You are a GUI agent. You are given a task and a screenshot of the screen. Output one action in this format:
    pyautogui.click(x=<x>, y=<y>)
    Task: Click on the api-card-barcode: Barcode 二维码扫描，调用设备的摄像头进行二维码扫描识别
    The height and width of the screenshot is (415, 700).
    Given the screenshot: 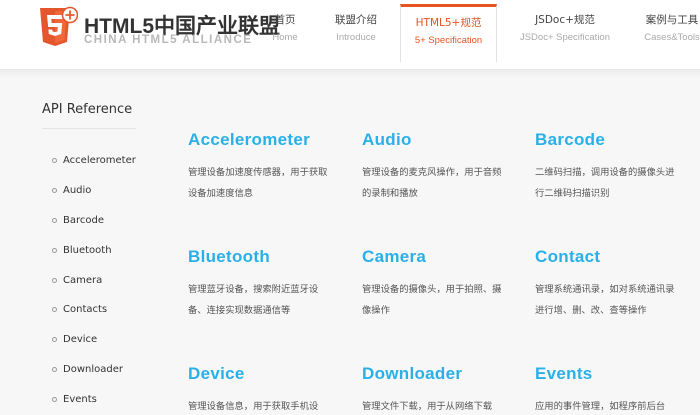 What is the action you would take?
    pyautogui.click(x=615, y=167)
    